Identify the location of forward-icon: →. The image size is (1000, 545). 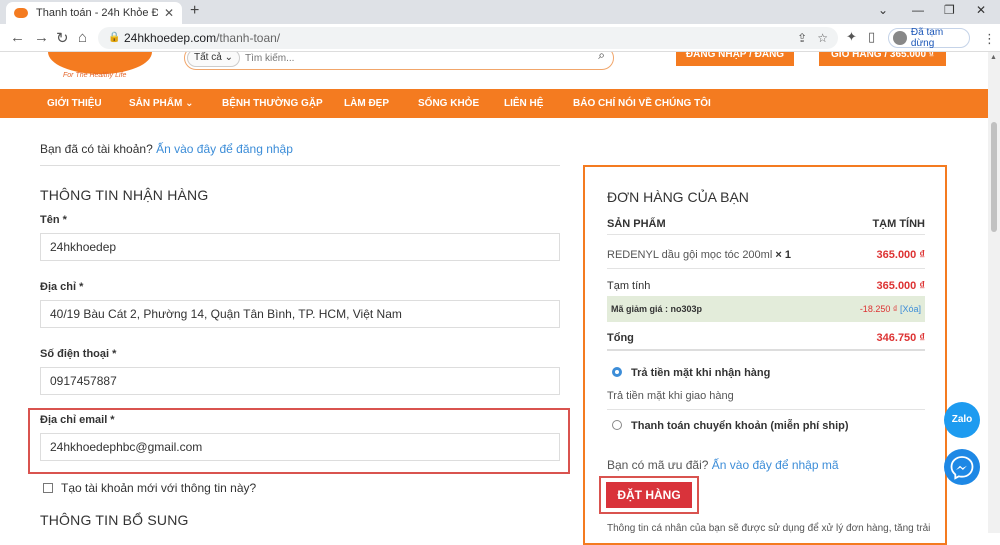
(41, 37).